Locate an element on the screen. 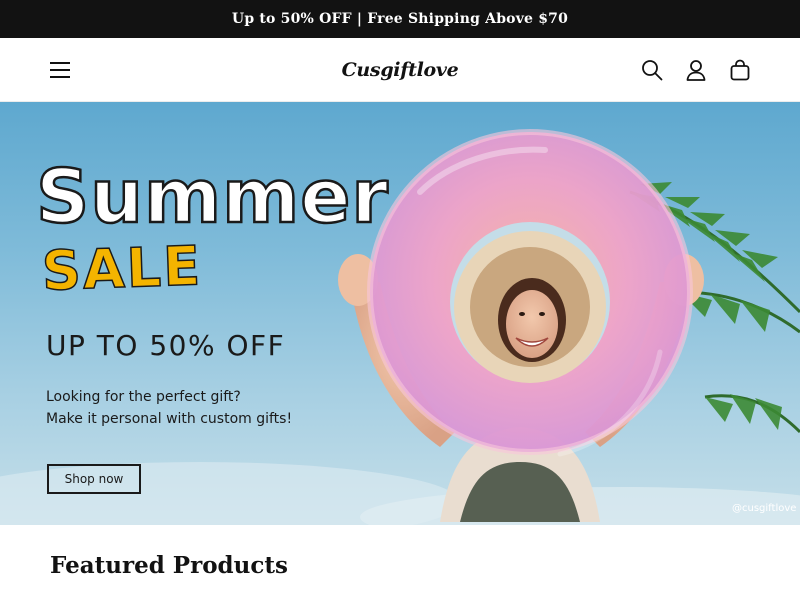  hero-watermark: @cusgiftlove is located at coordinates (764, 508).